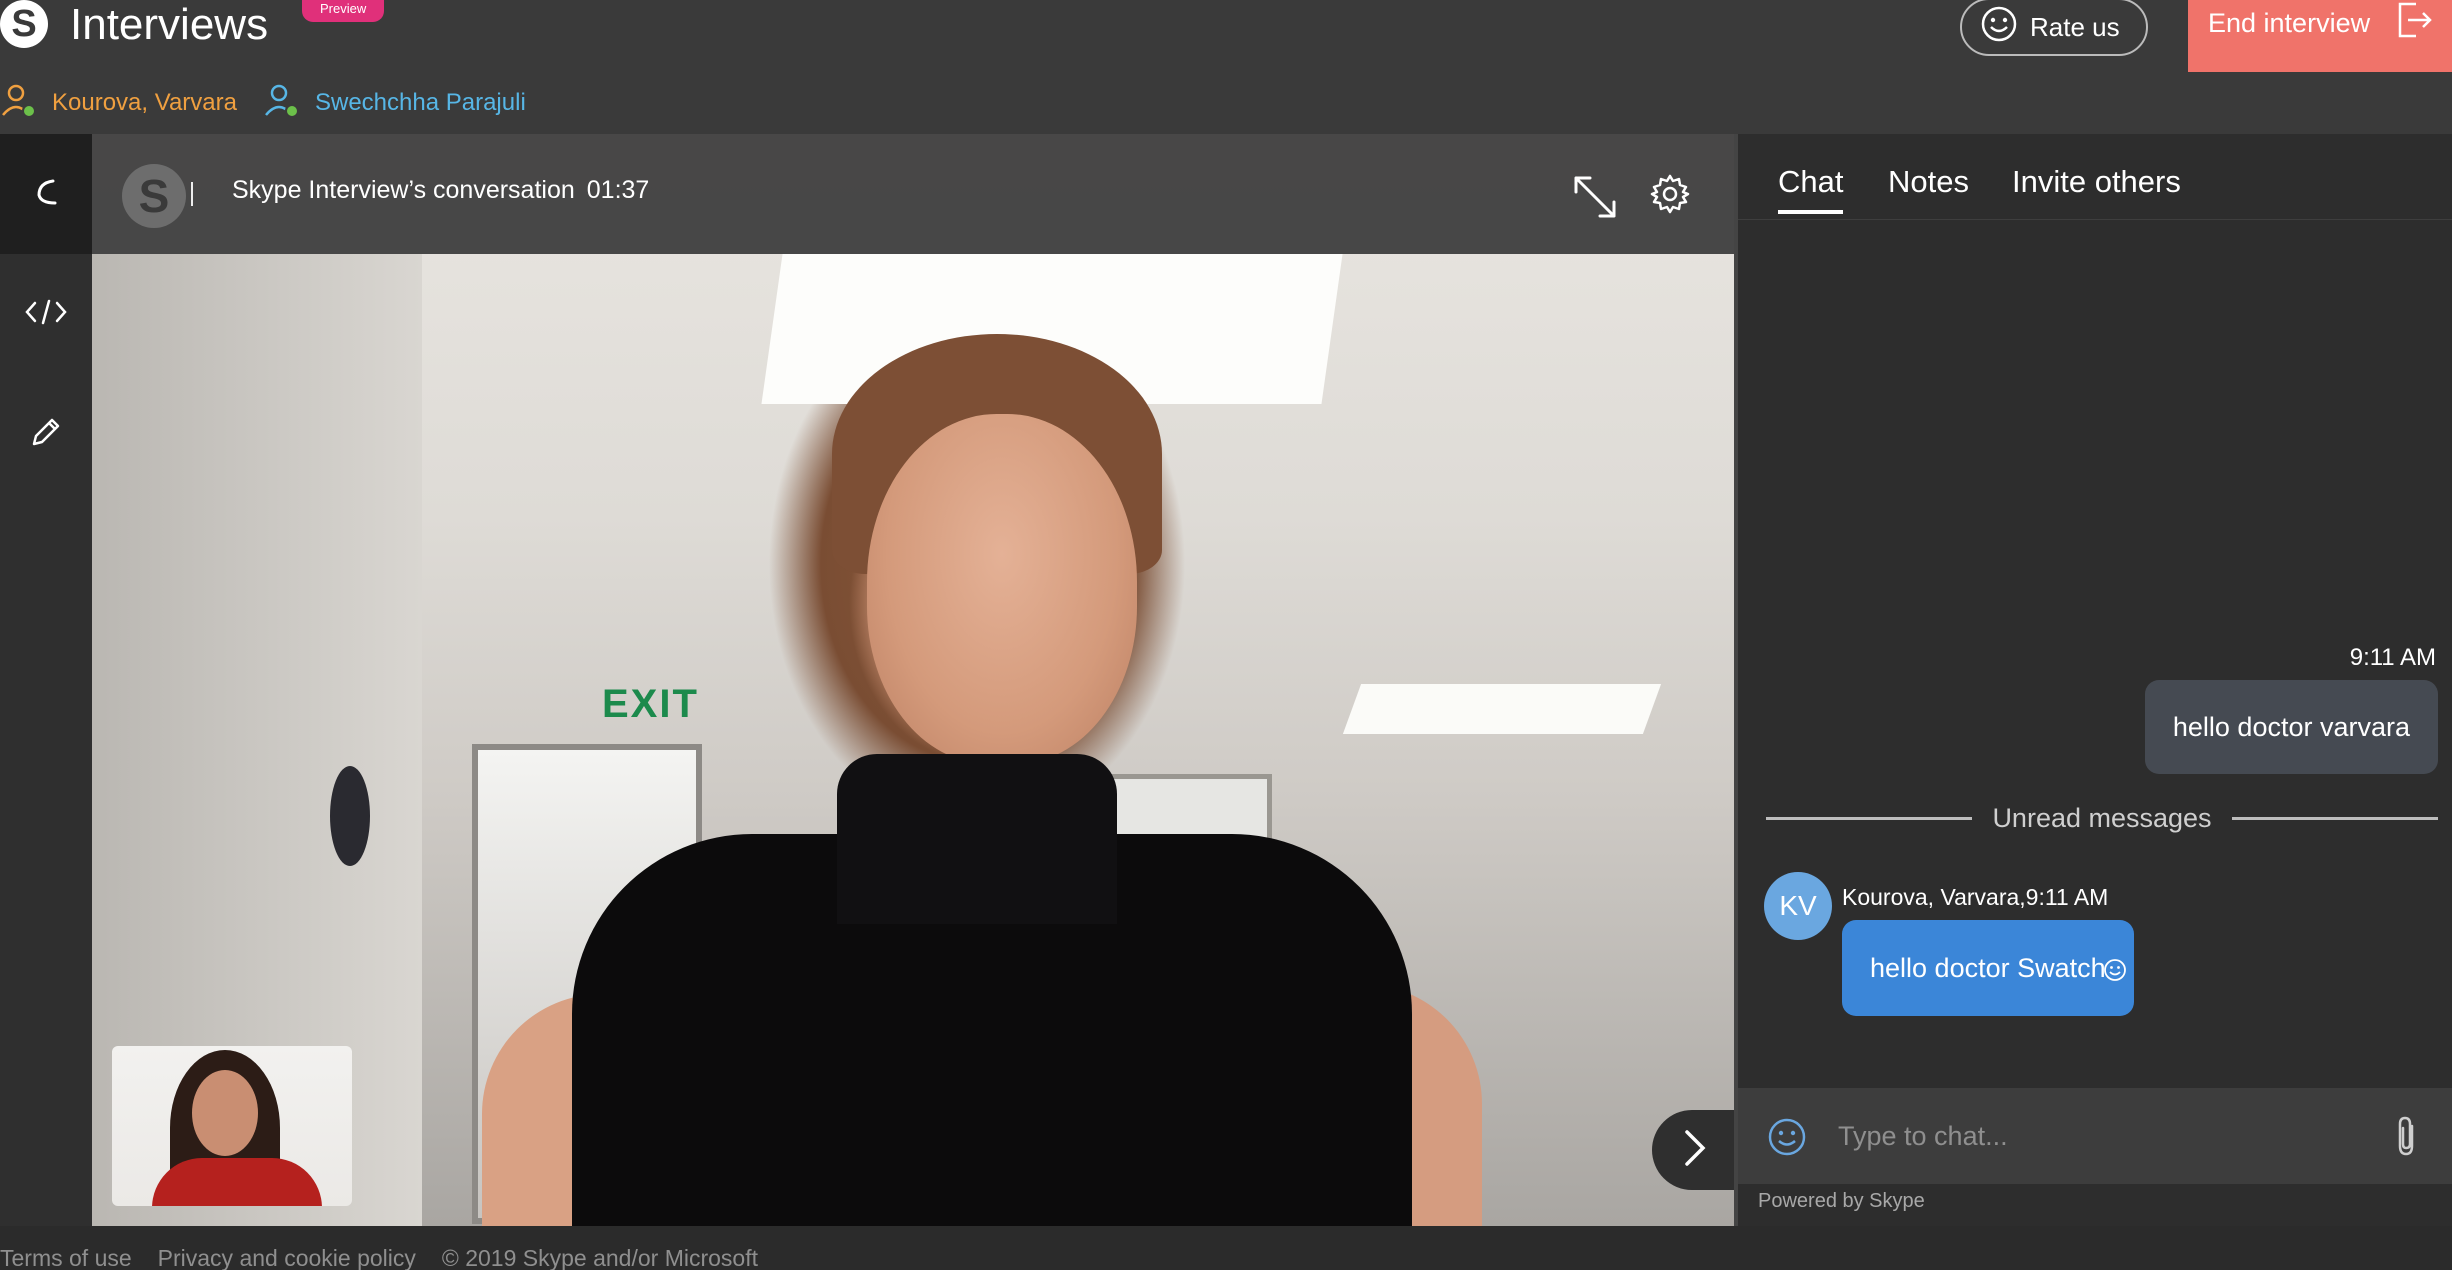 The height and width of the screenshot is (1270, 2452). I want to click on self-video-preview, so click(232, 1126).